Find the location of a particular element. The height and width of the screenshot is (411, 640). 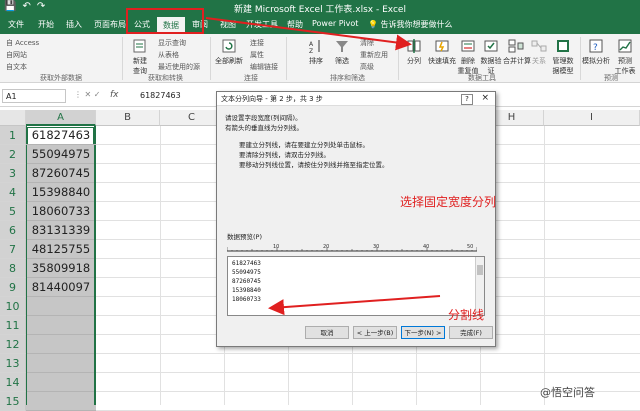

cell-a: 61827463 is located at coordinates (61, 135).